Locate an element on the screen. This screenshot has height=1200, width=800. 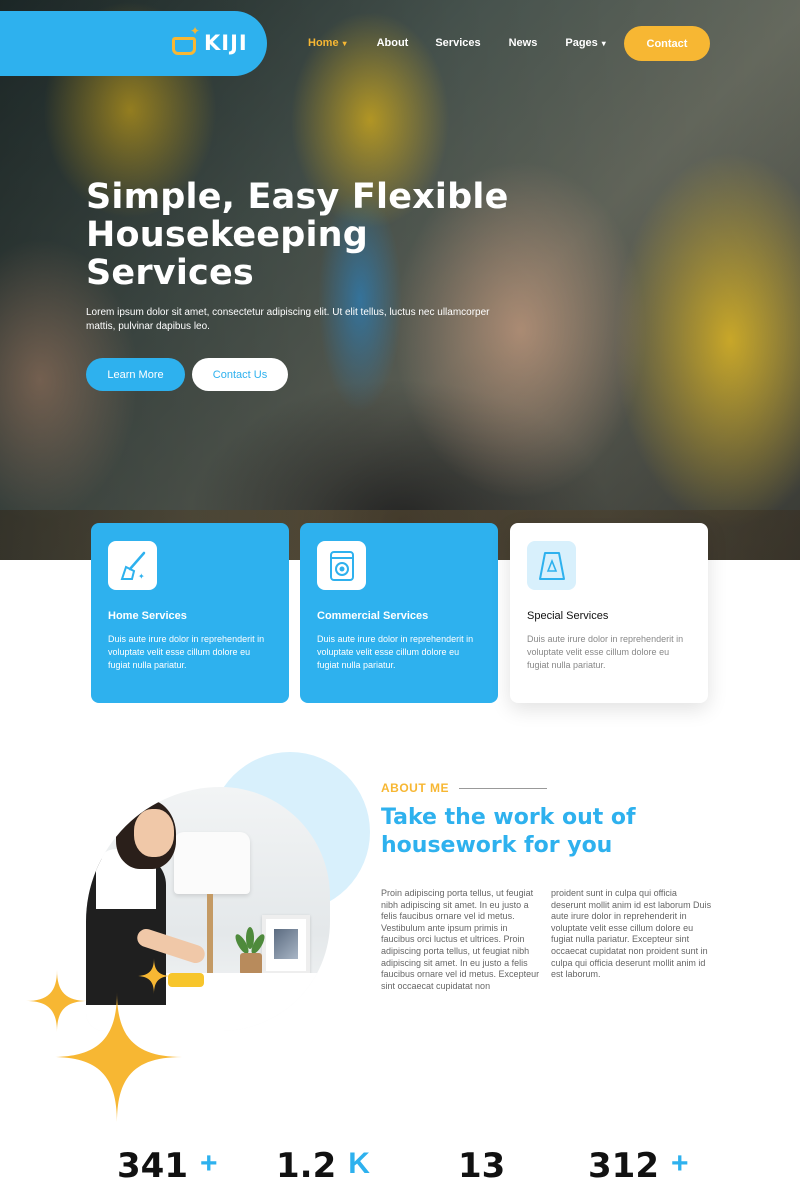
brand-name: KIJI is located at coordinates (226, 43).